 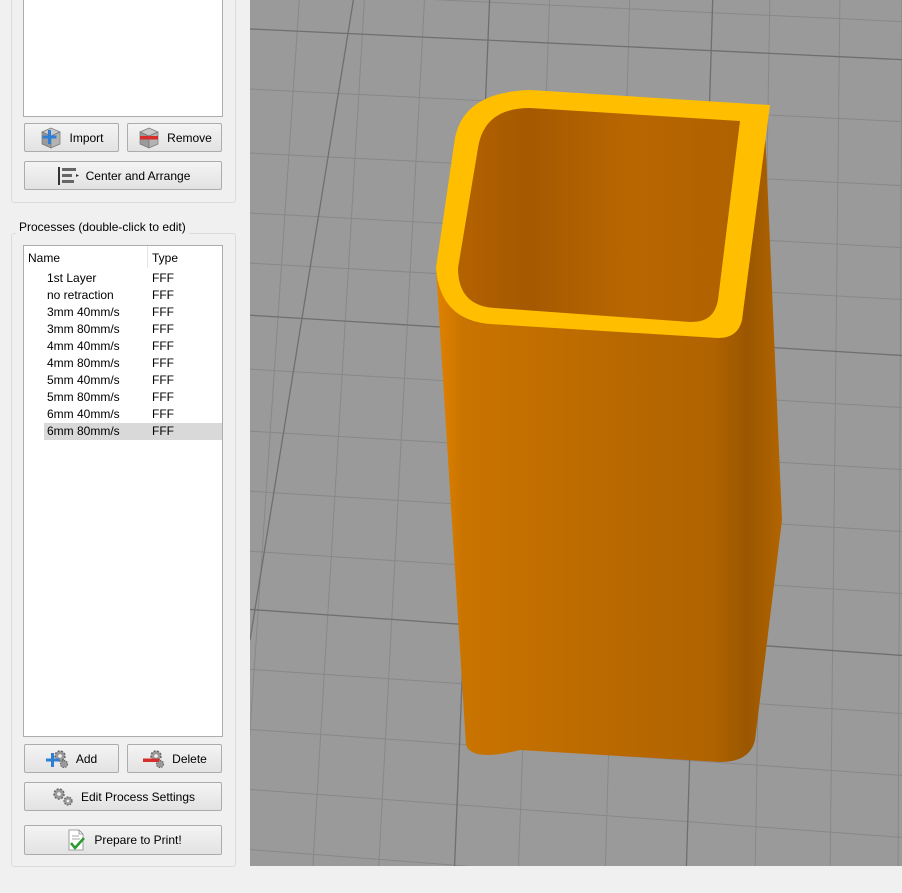 I want to click on models-list, so click(x=123, y=58).